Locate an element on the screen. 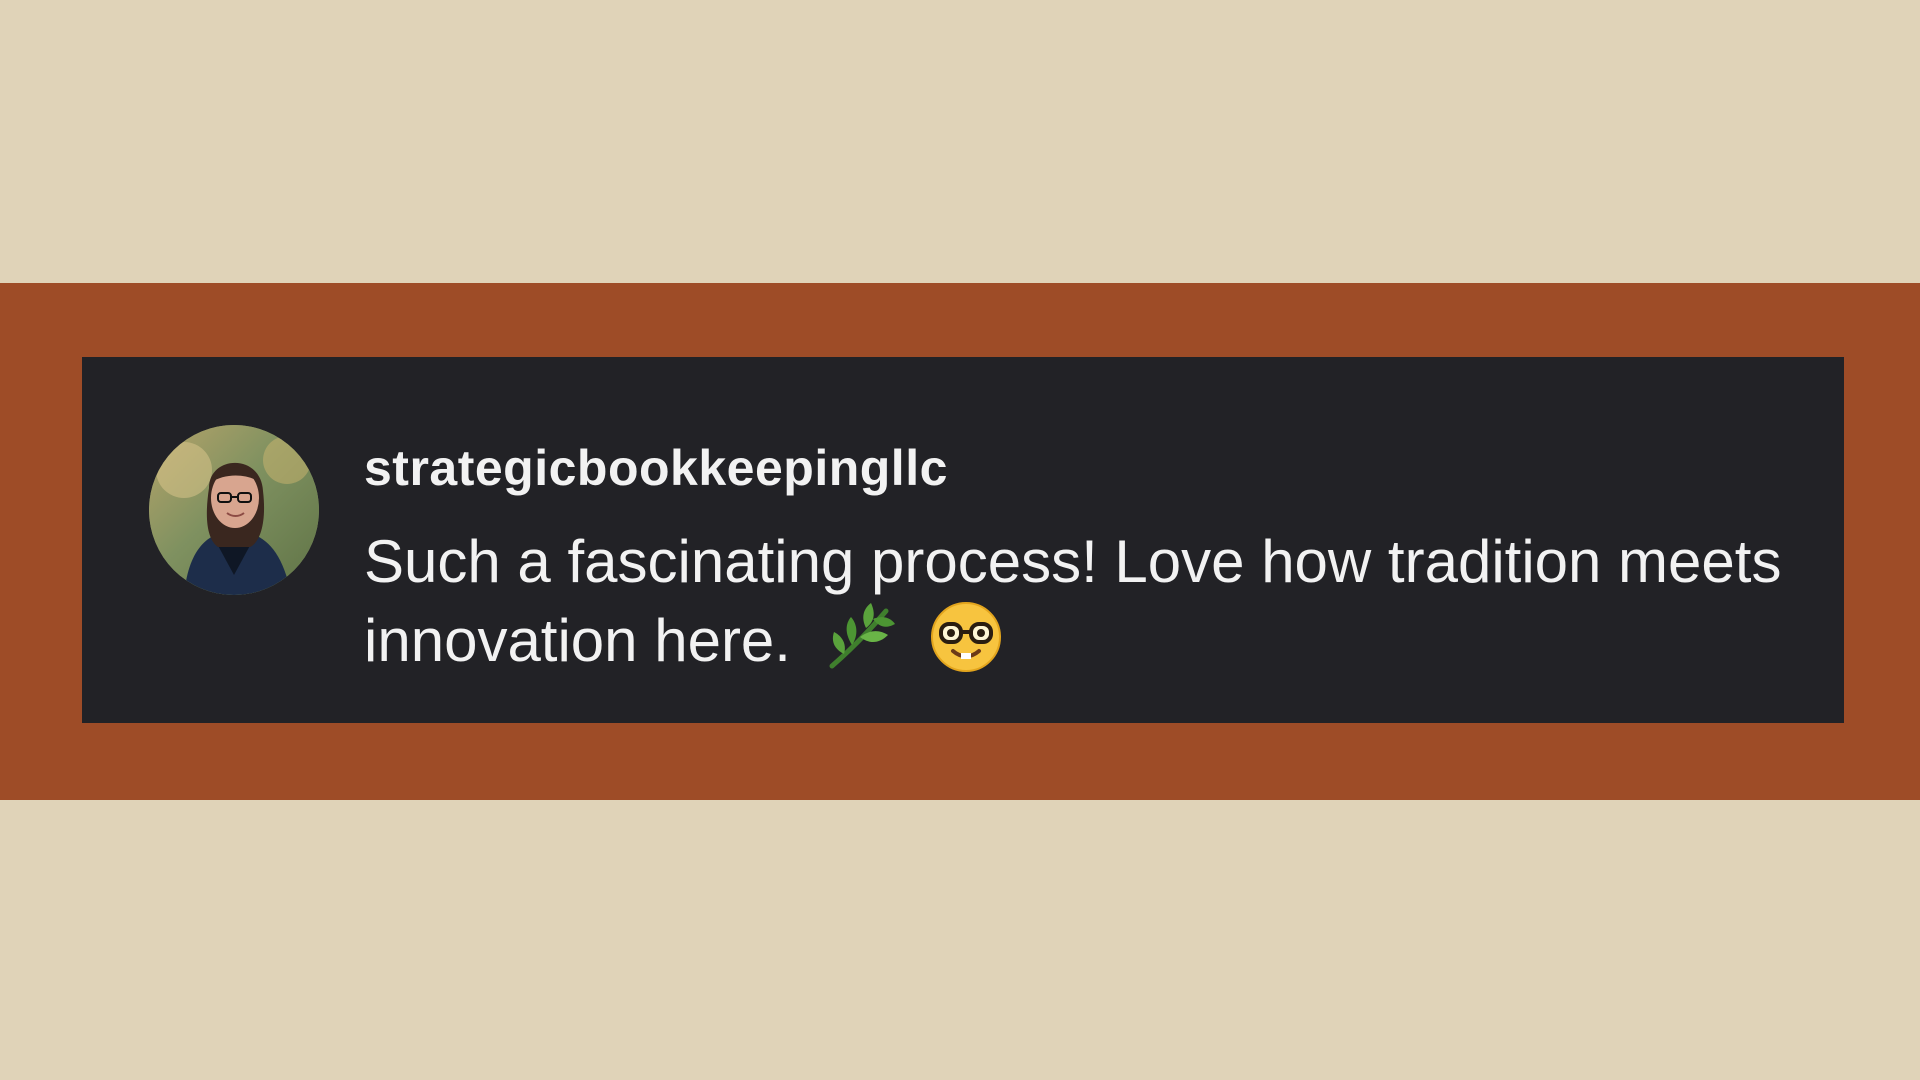  comment-username: strategicbookkeepingllc is located at coordinates (1084, 468).